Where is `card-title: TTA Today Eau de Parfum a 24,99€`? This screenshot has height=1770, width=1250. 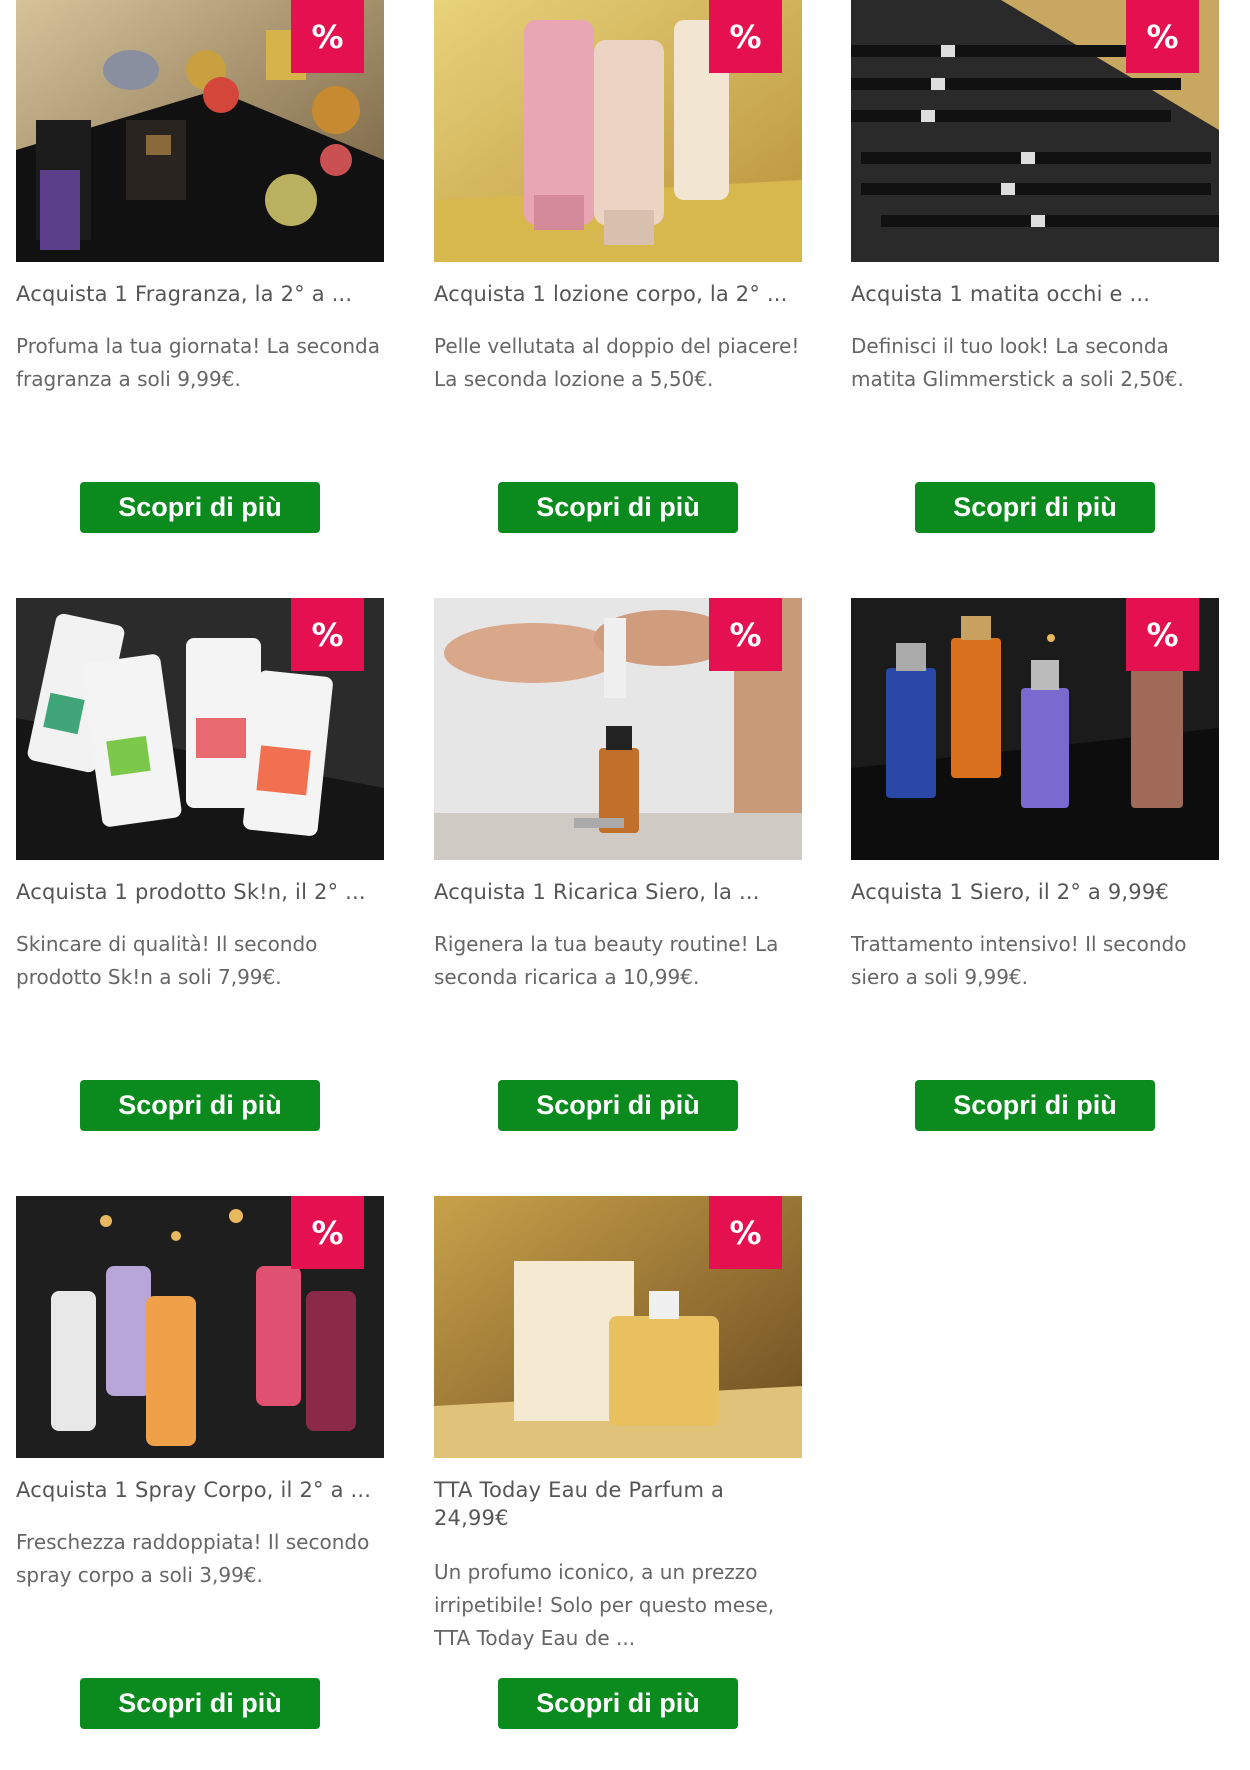
card-title: TTA Today Eau de Parfum a 24,99€ is located at coordinates (618, 1504).